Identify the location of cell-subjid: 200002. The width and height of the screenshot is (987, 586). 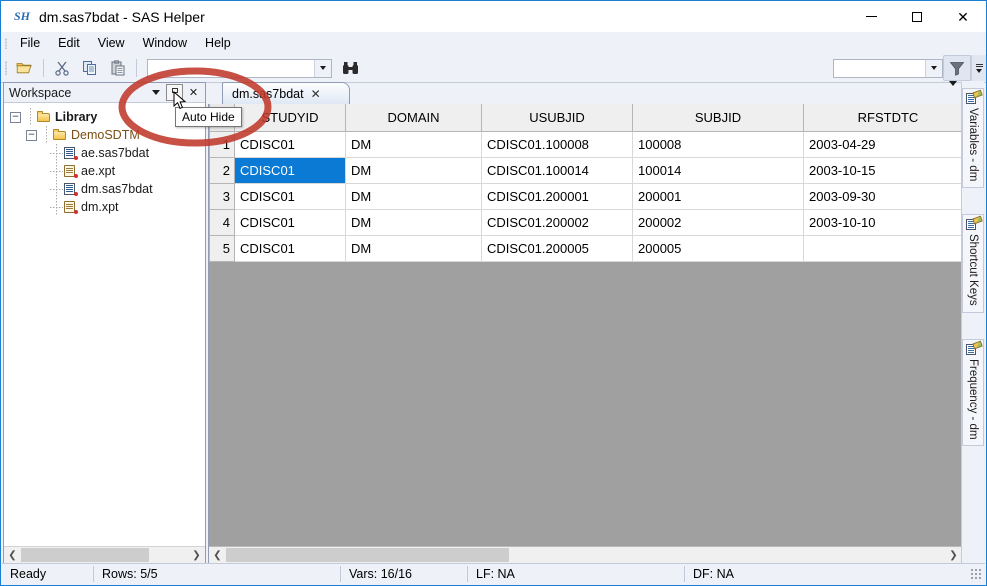
(718, 222).